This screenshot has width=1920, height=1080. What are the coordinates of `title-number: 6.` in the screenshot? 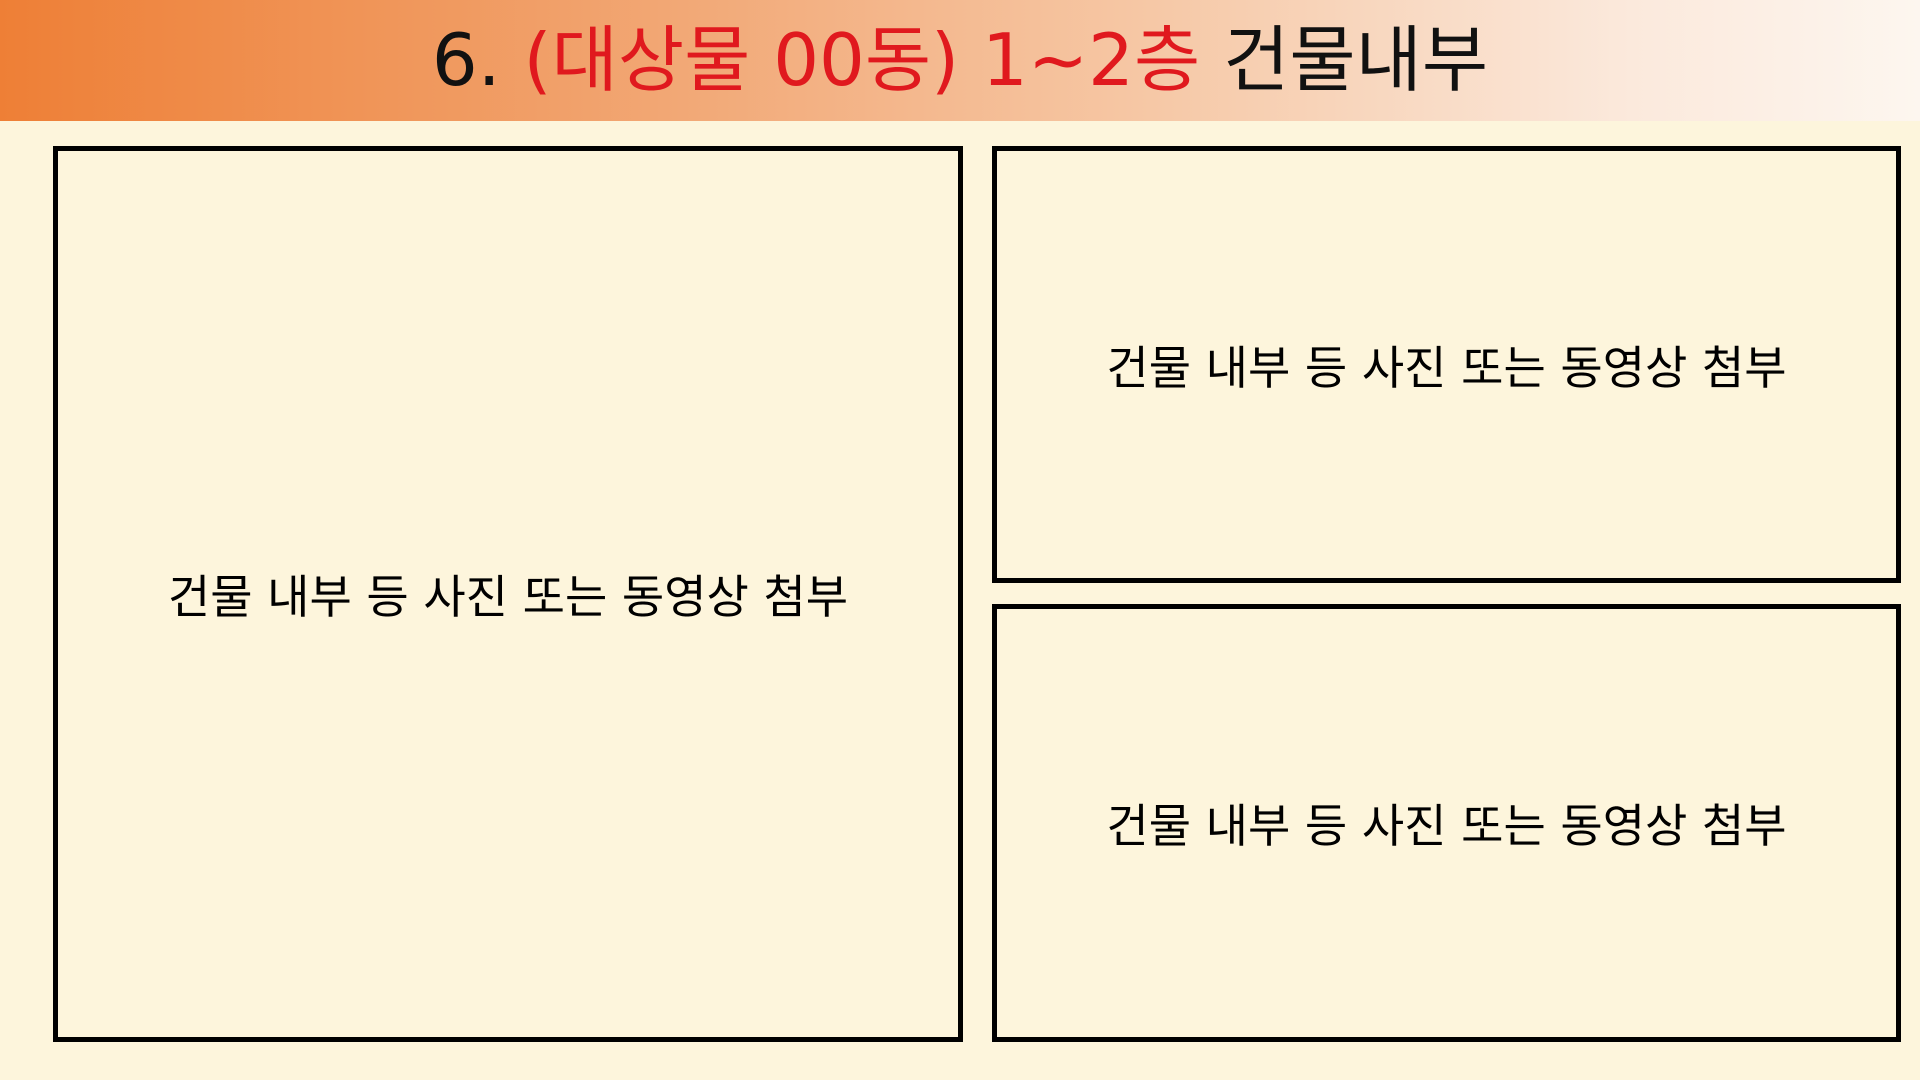 It's located at (477, 60).